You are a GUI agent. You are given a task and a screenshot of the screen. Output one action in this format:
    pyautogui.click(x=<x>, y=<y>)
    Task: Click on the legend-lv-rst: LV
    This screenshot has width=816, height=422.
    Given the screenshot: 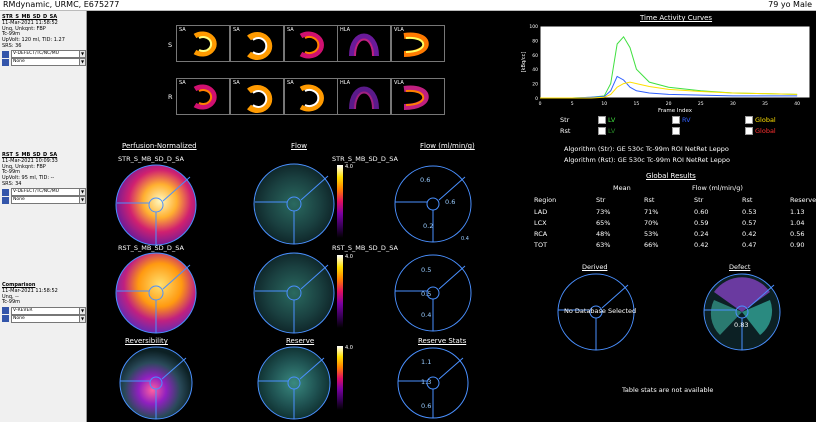 What is the action you would take?
    pyautogui.click(x=606, y=131)
    